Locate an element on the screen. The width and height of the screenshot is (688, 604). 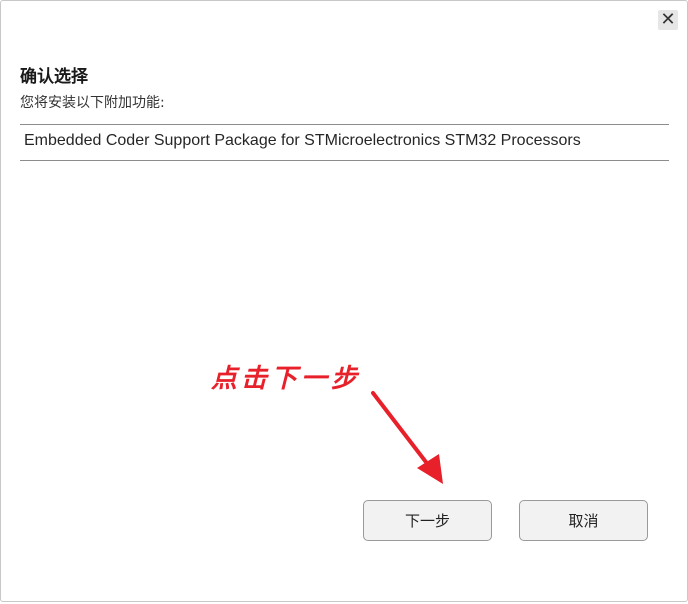
cancel-button: 取消 is located at coordinates (583, 520).